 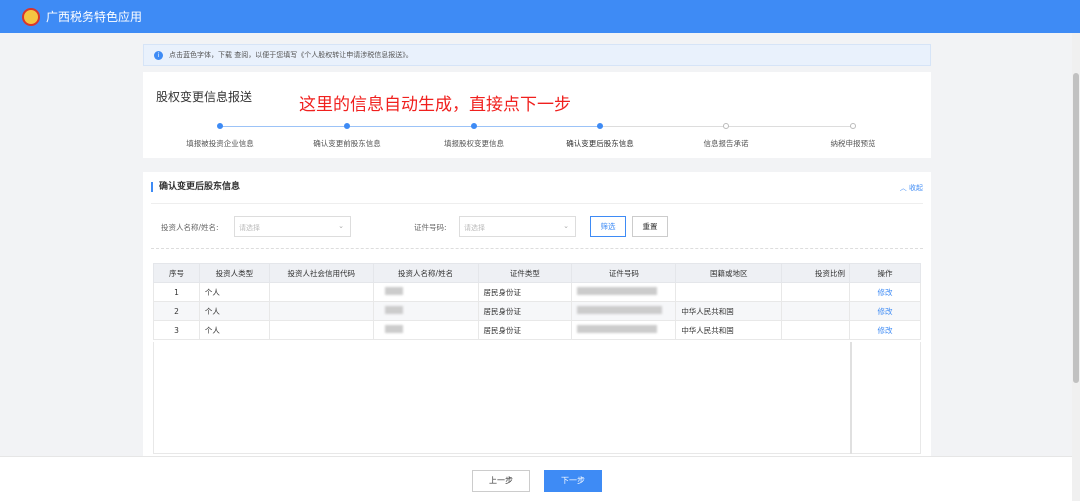 I want to click on footer-bar: 上一步 下一步, so click(x=536, y=478).